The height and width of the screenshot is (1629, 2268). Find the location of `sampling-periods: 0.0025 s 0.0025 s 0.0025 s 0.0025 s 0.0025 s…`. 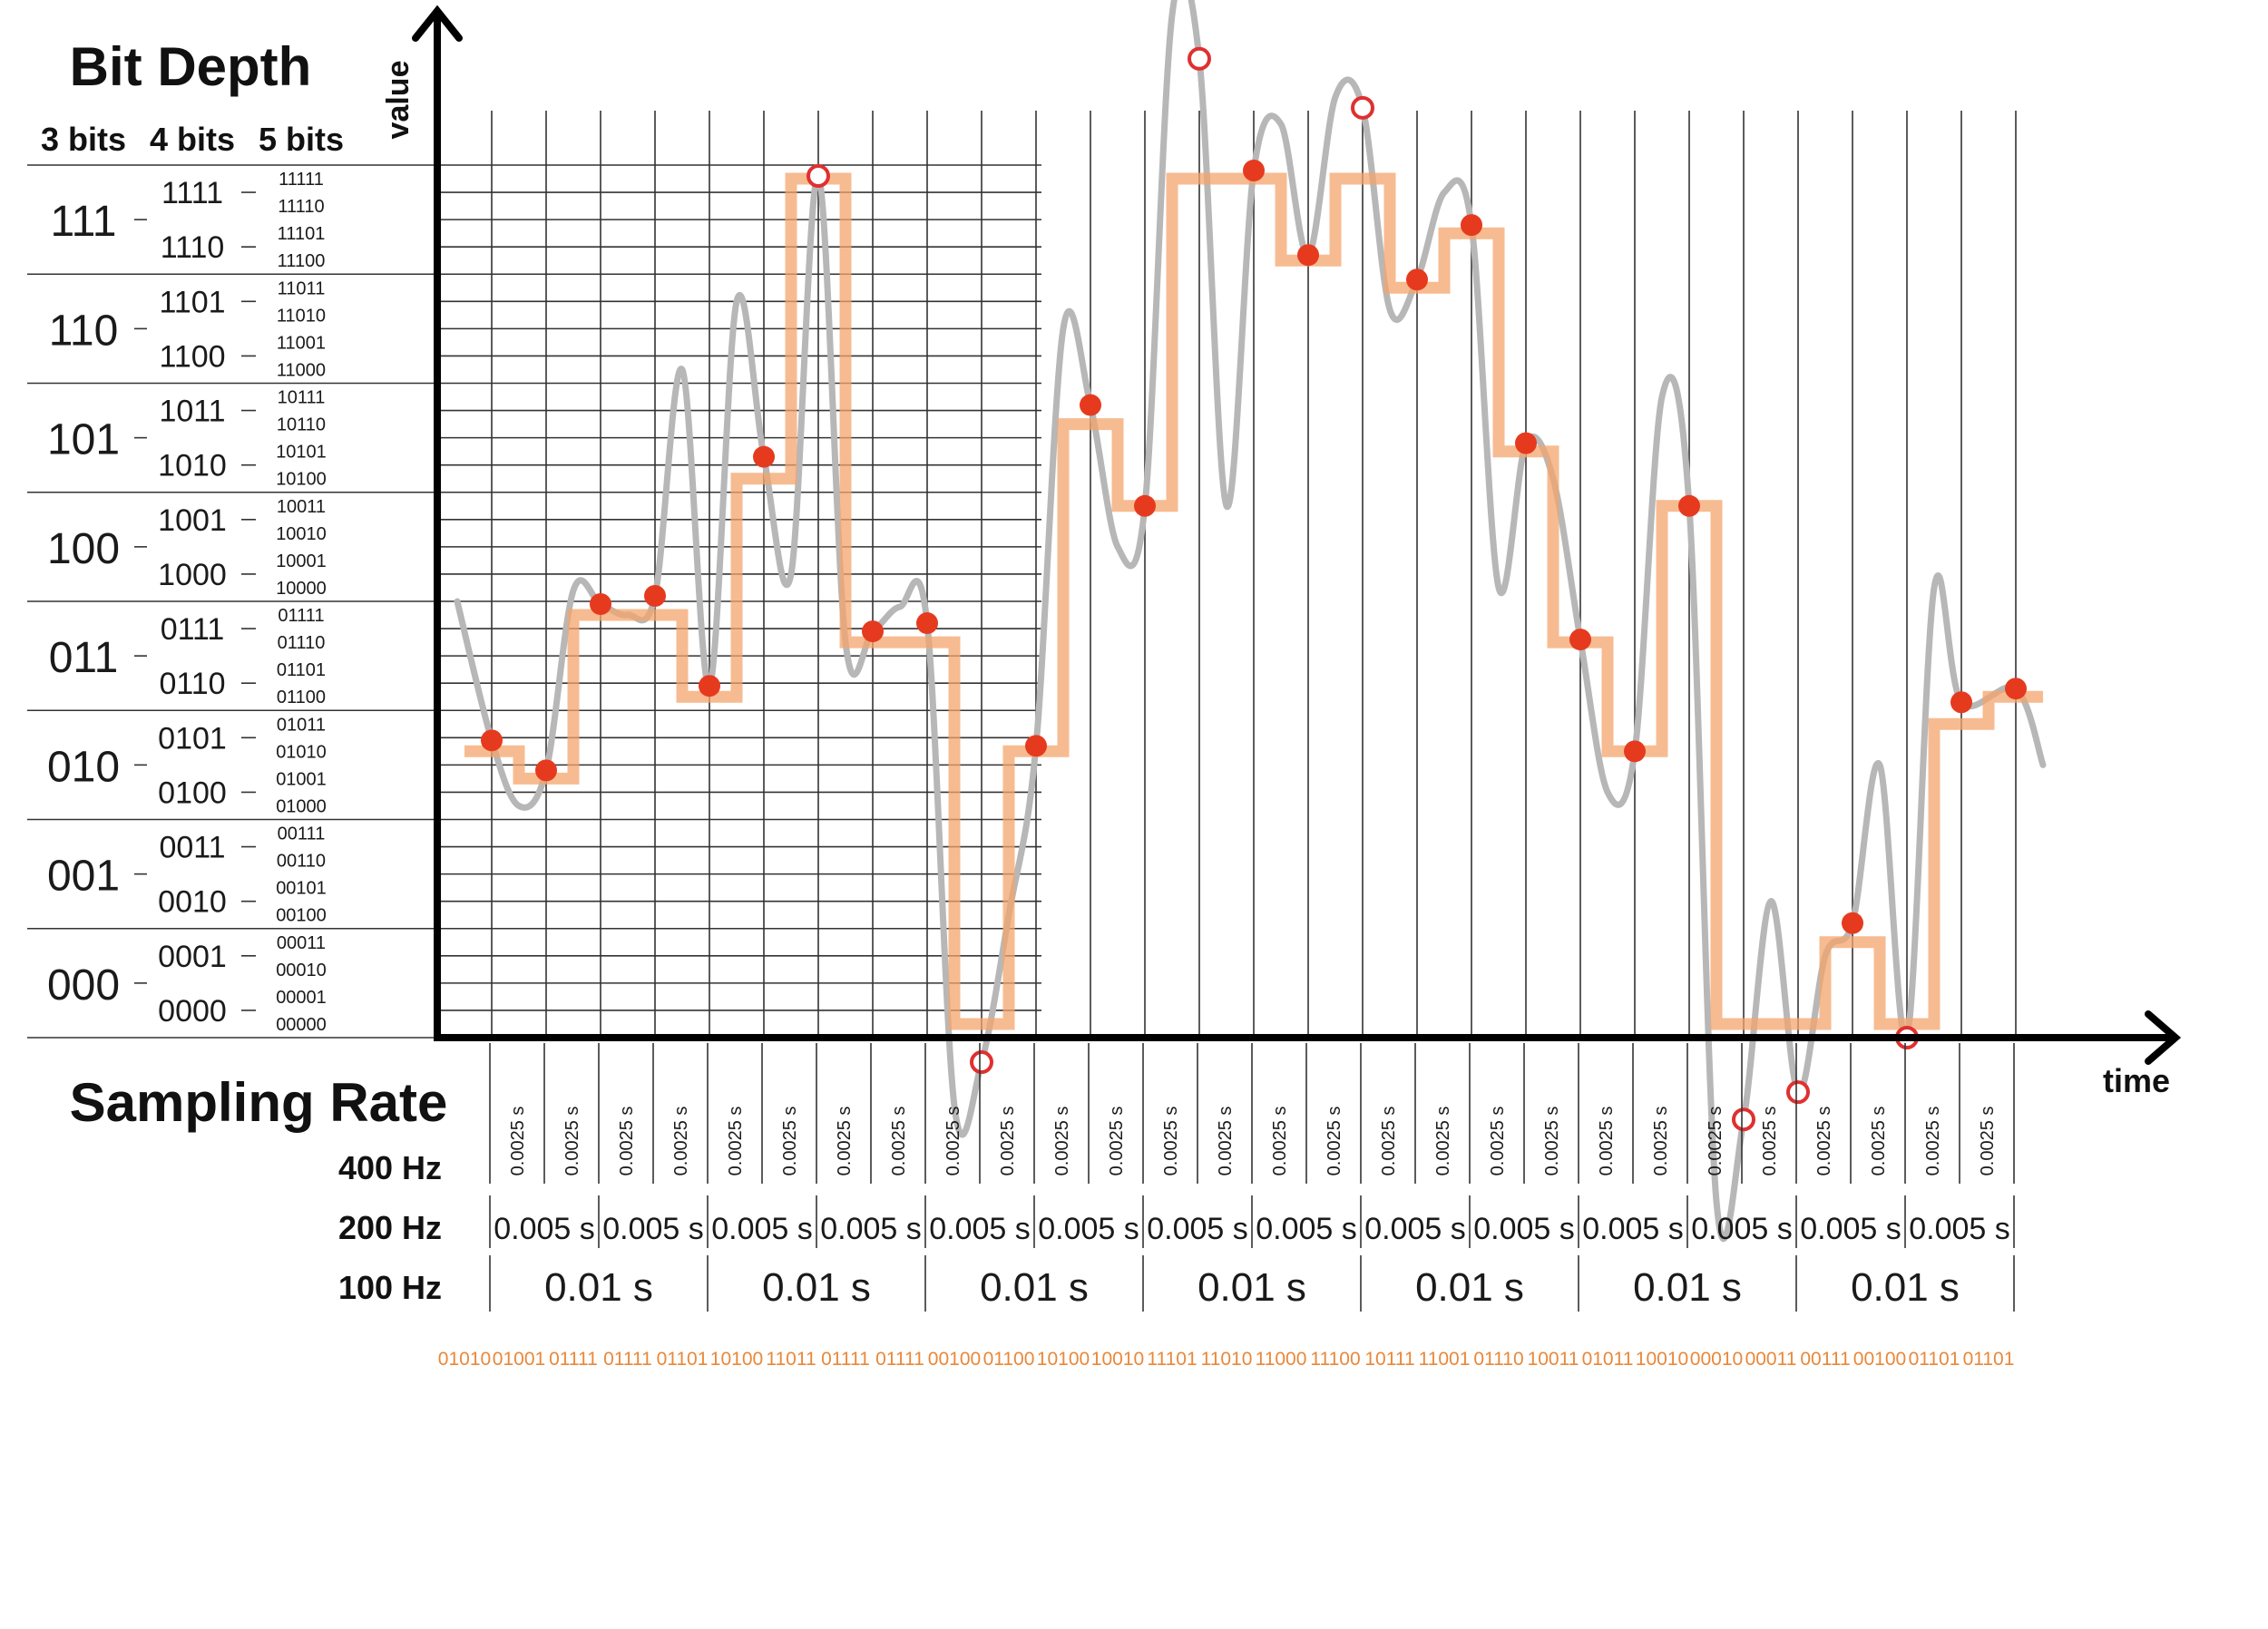

sampling-periods: 0.0025 s 0.0025 s 0.0025 s 0.0025 s 0.0025 s… is located at coordinates (1252, 1177).